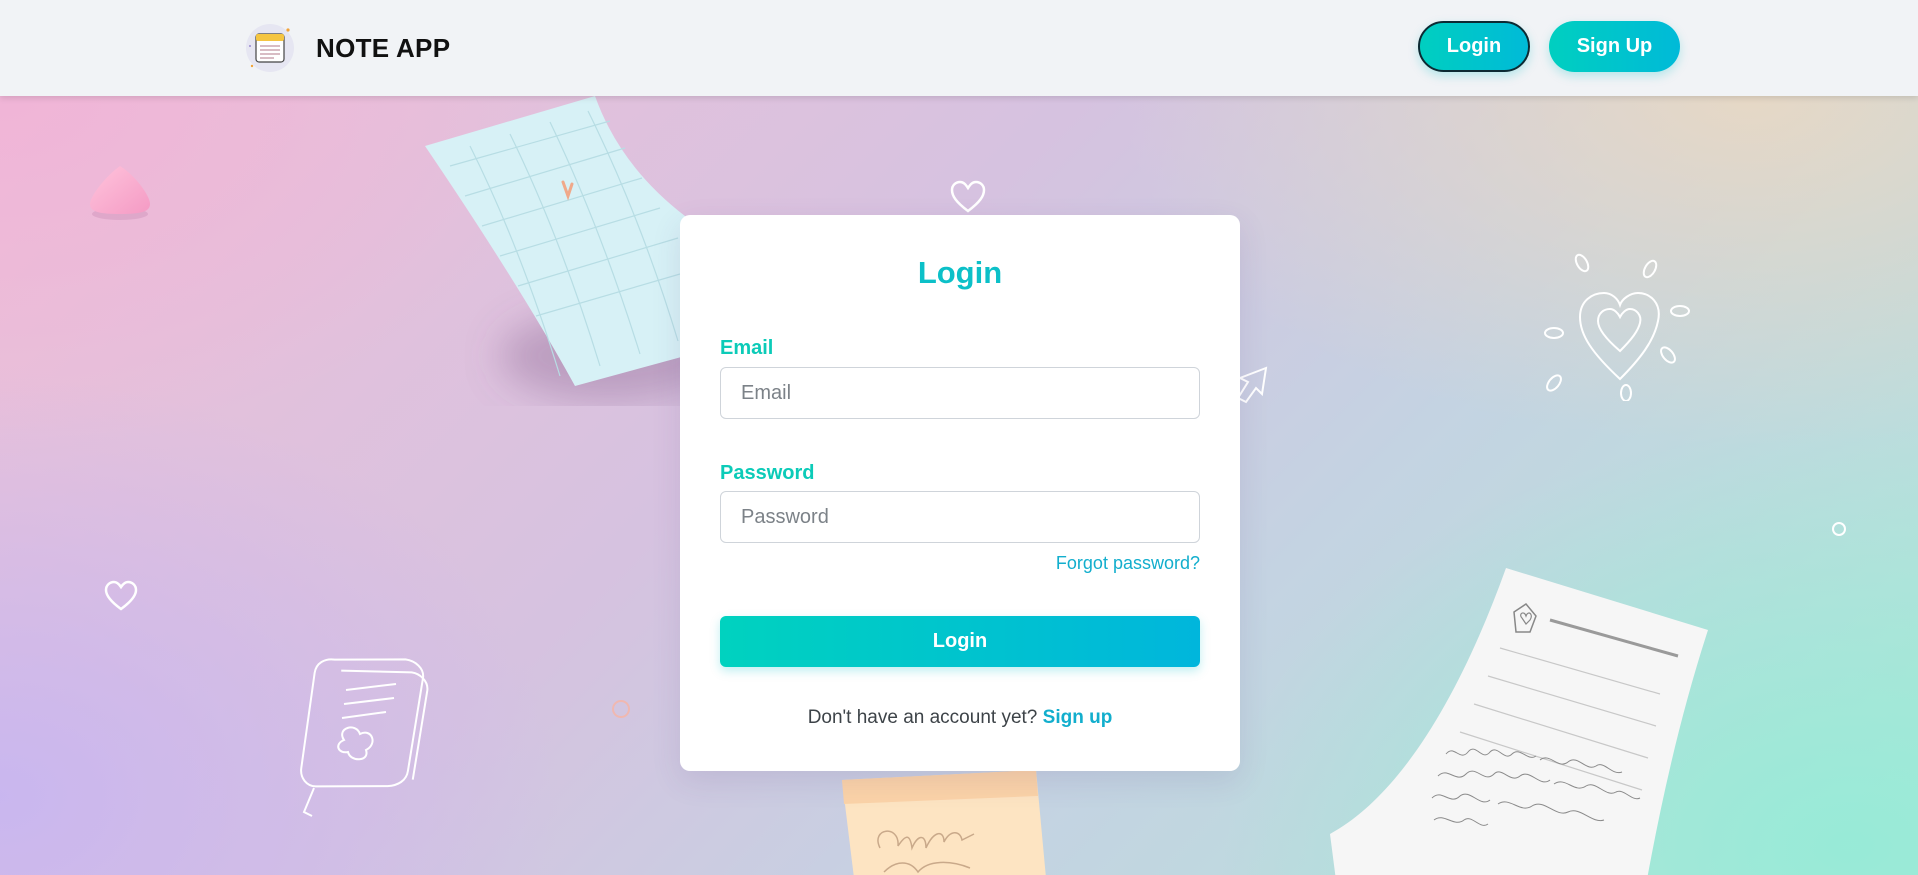  Describe the element at coordinates (1839, 529) in the screenshot. I see `small-circle-icon` at that location.